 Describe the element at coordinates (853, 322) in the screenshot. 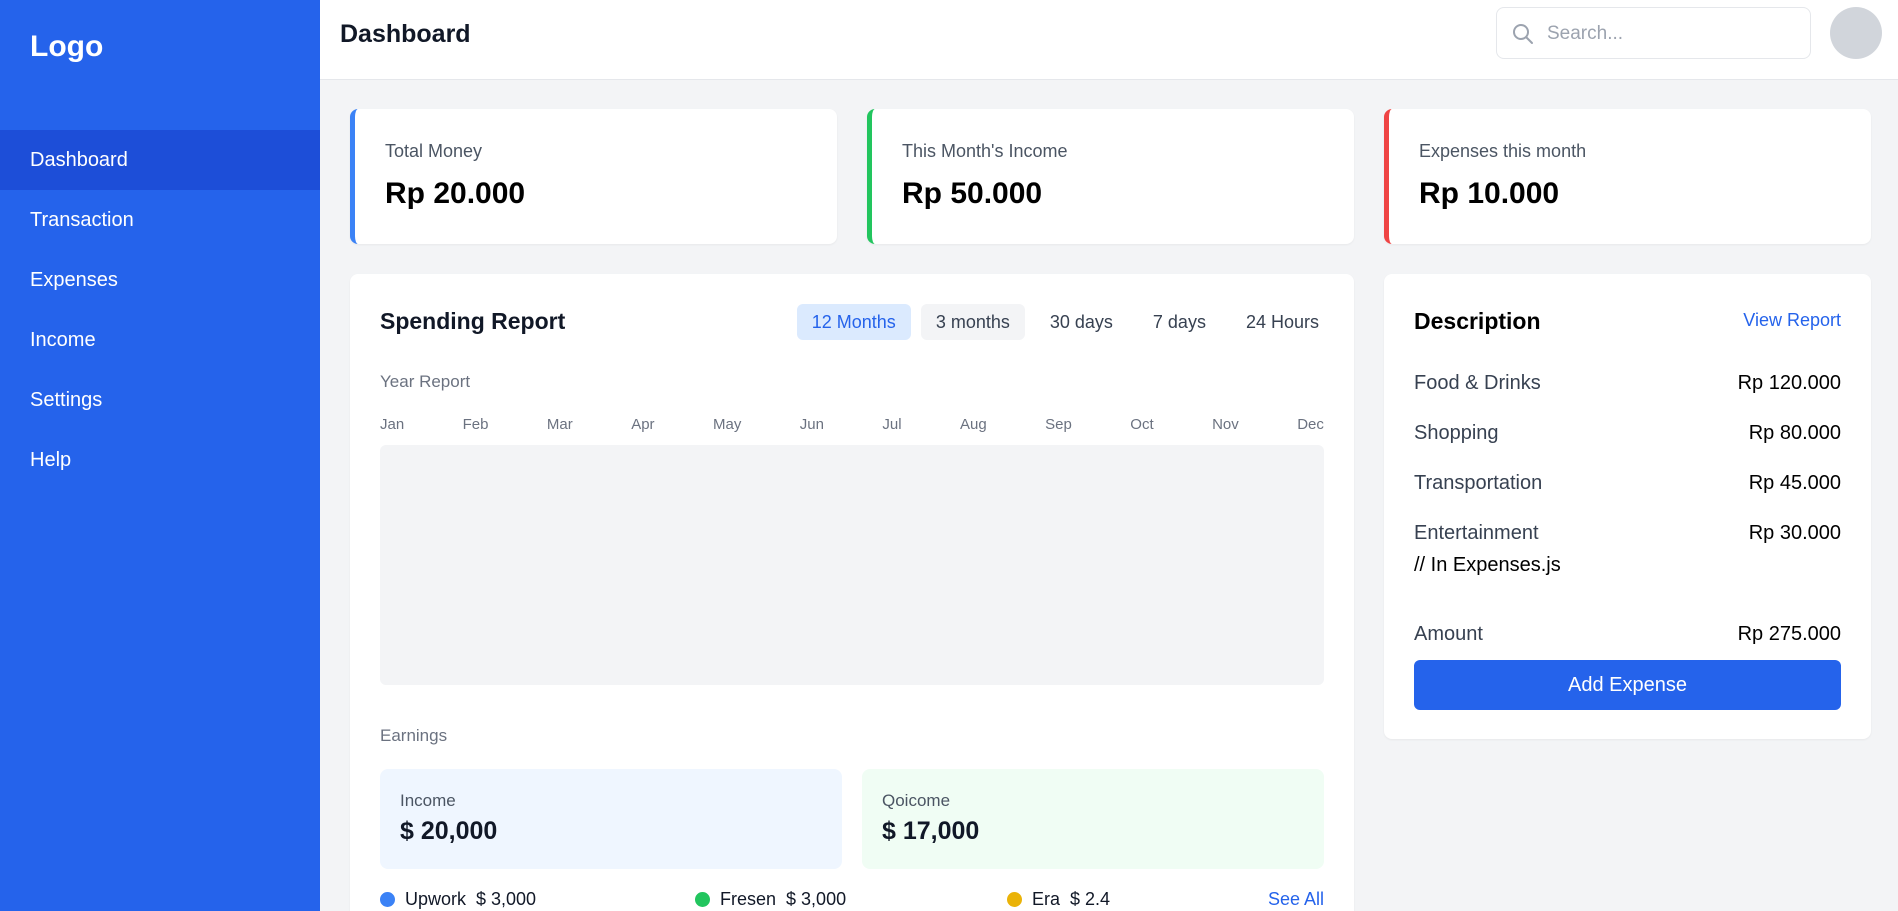

I see `tab-12-months: 12 Months` at that location.